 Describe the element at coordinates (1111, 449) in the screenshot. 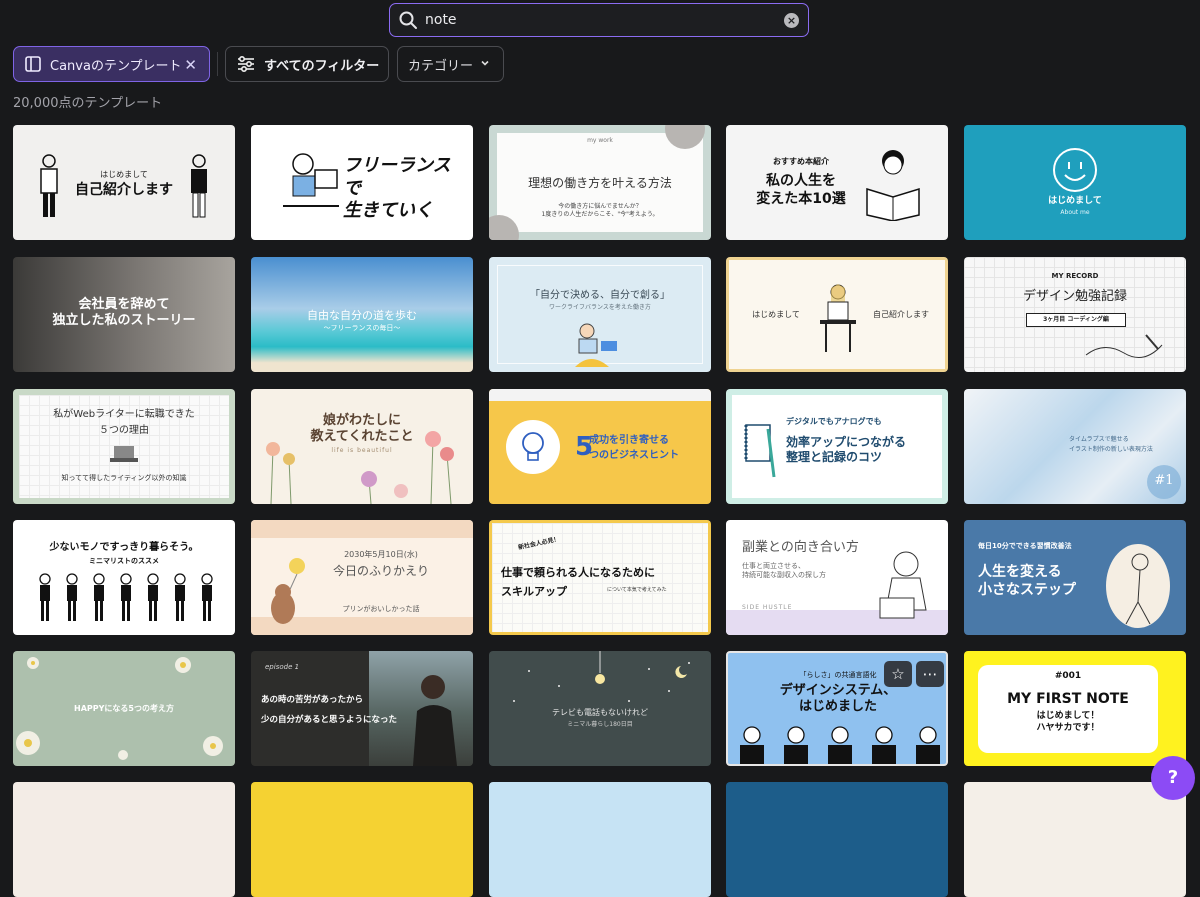

I see `card-title: イラスト制作の新しい表現方法` at that location.